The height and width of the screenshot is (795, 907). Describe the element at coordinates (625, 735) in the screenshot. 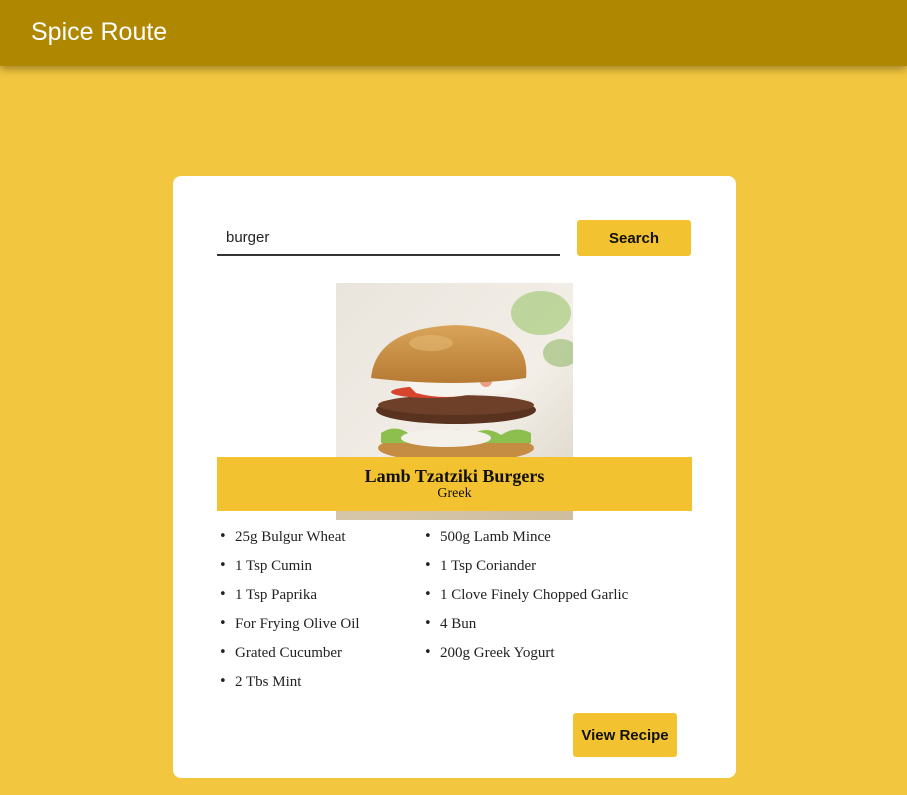

I see `view-recipe-button: View Recipe` at that location.